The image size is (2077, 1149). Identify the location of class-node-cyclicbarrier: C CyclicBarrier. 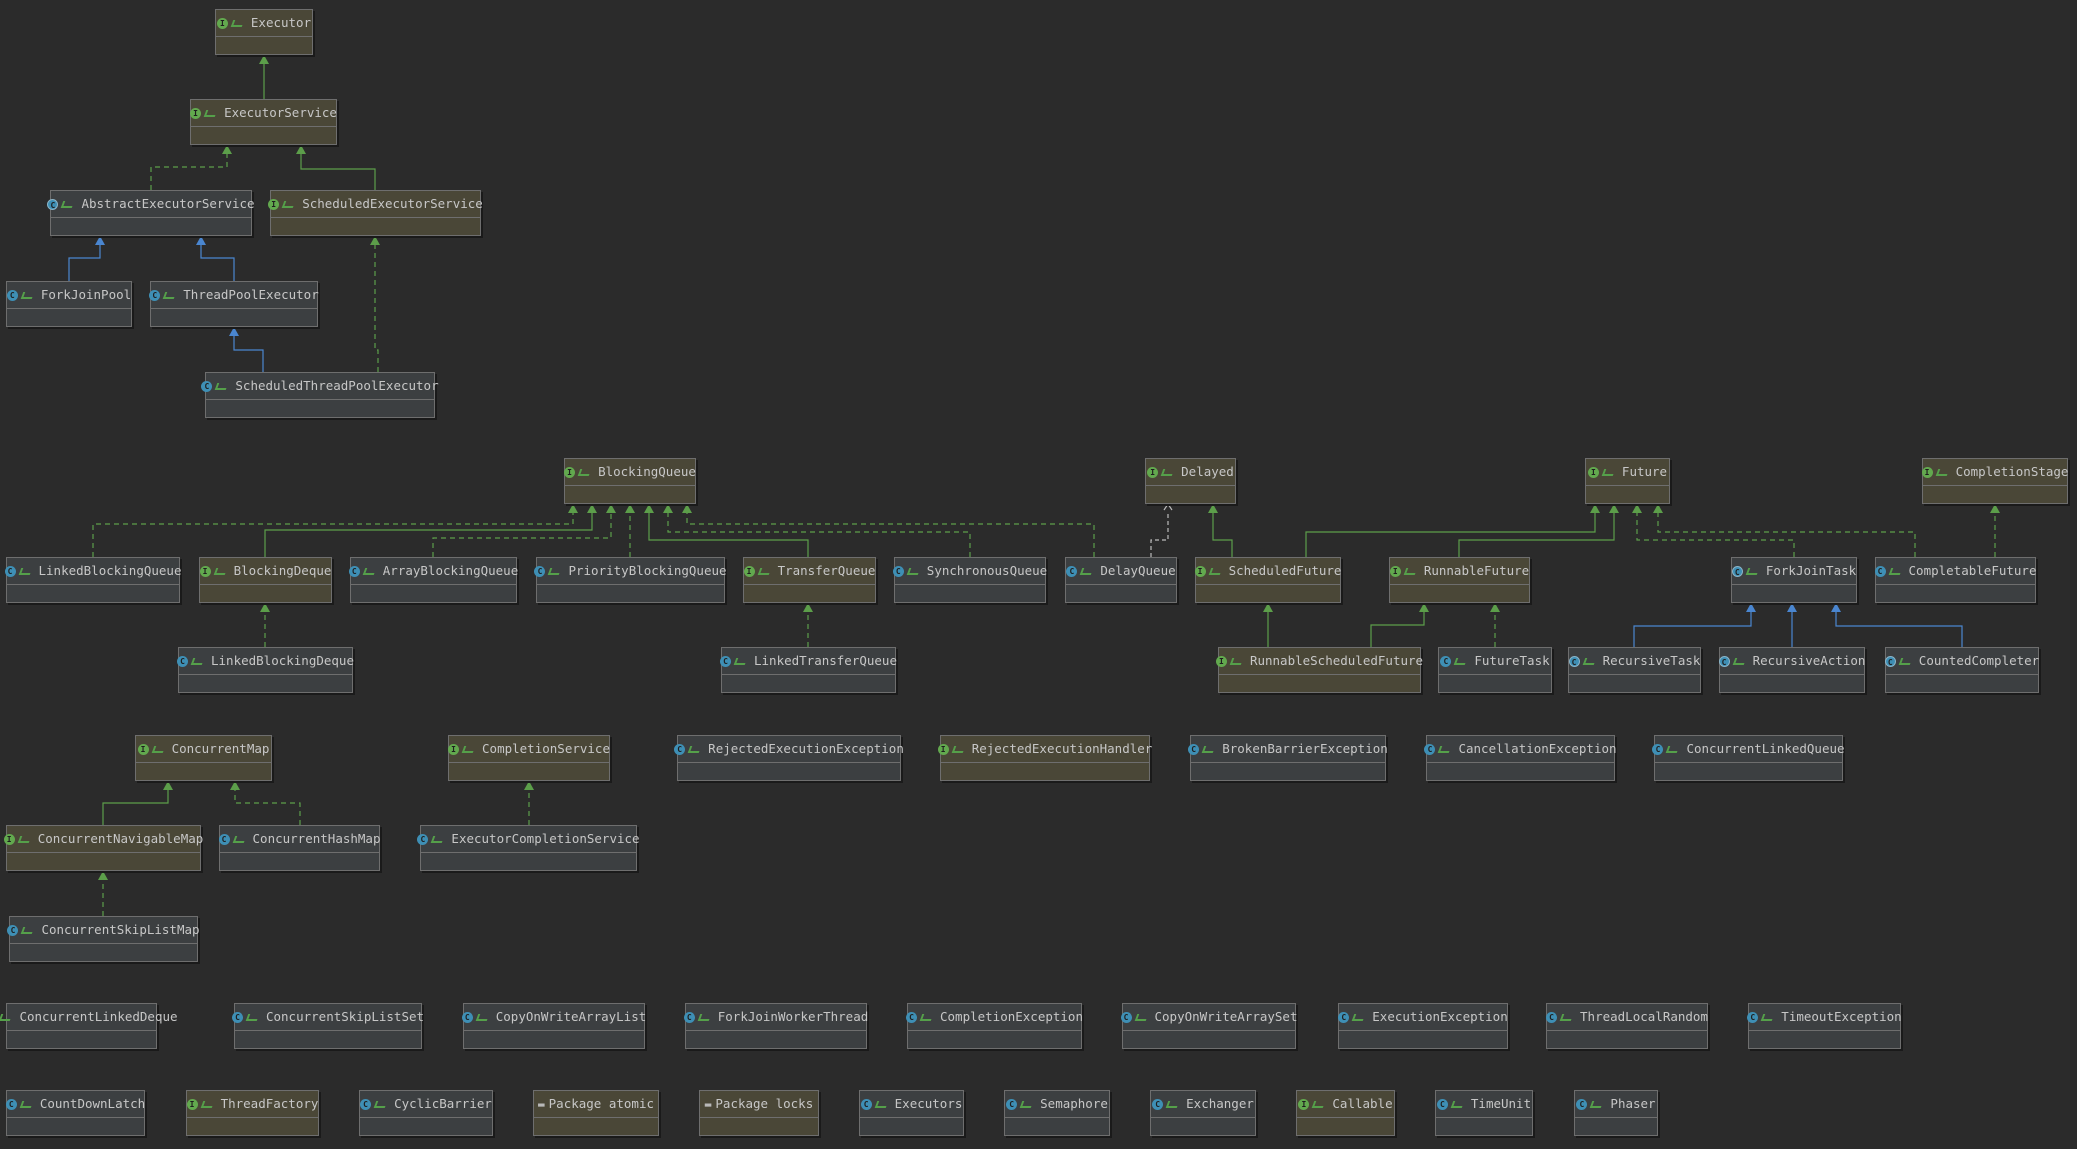
(426, 1113).